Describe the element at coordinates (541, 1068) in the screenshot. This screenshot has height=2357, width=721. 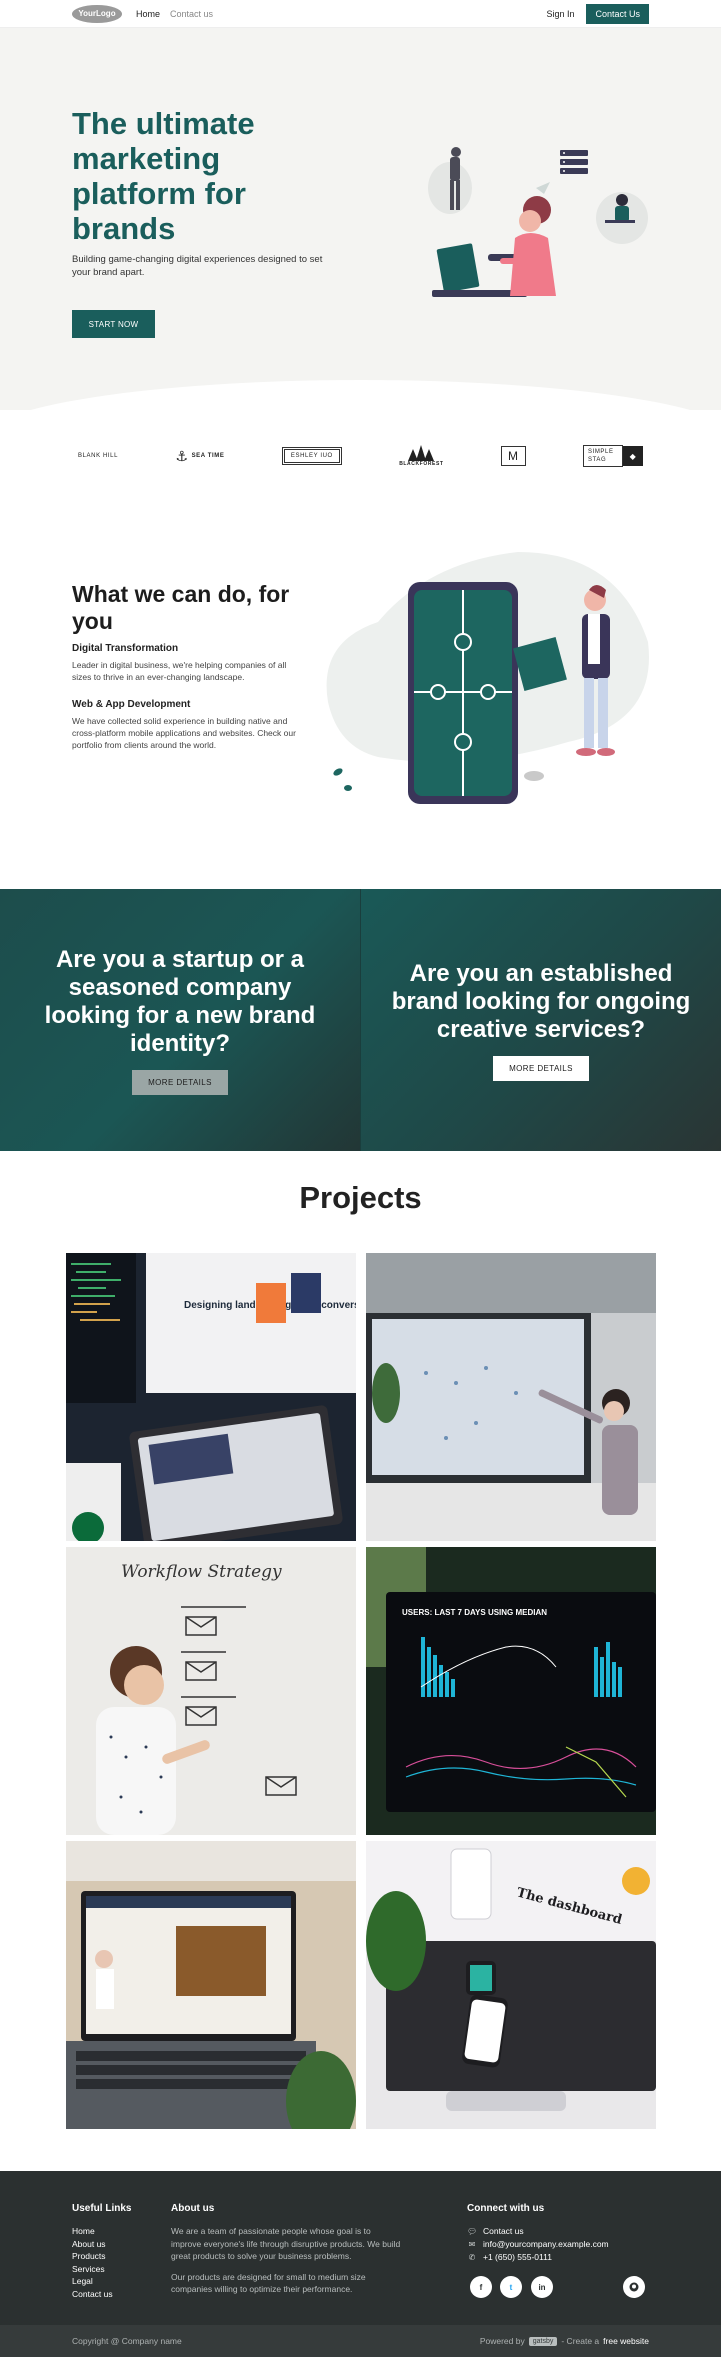
I see `more-details-button-established: MORE DETAILS` at that location.